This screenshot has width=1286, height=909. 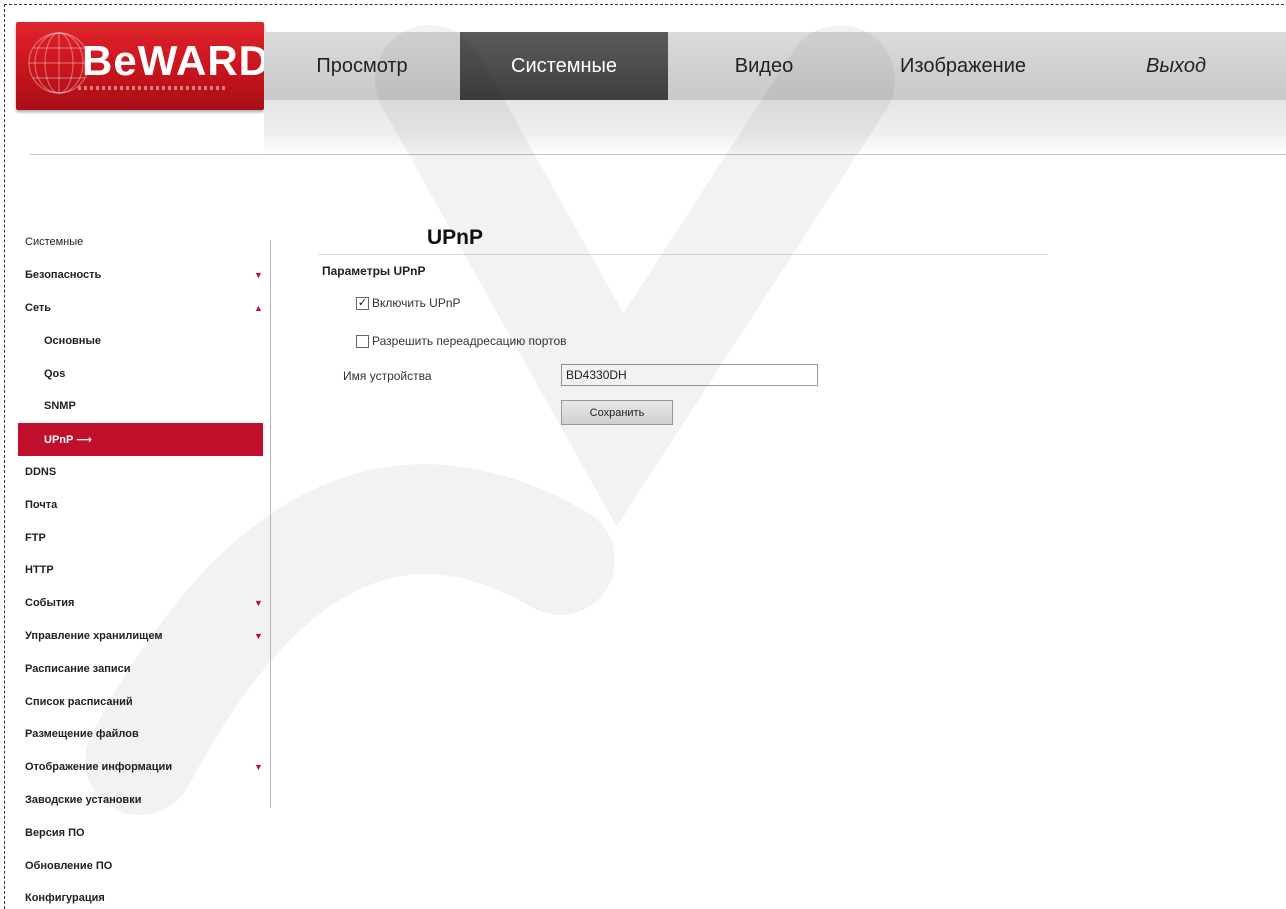 What do you see at coordinates (658, 154) in the screenshot?
I see `header-divider` at bounding box center [658, 154].